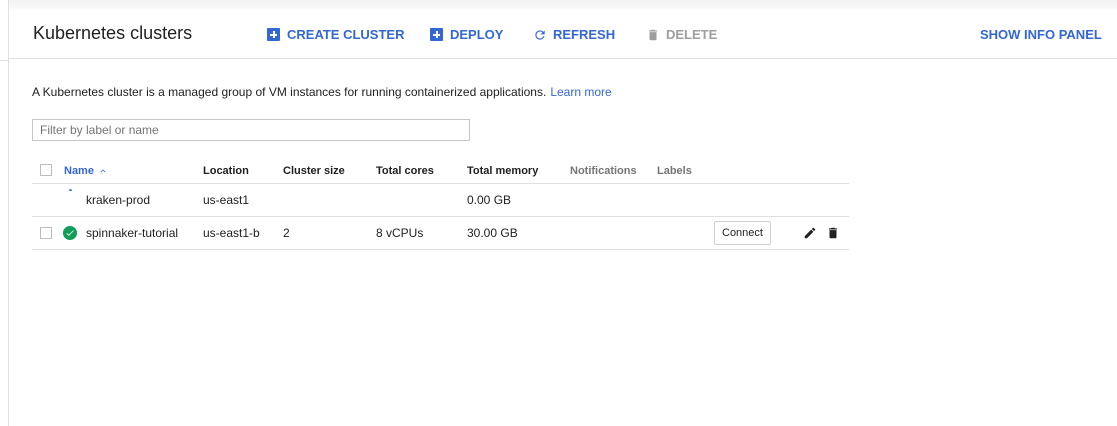 The height and width of the screenshot is (426, 1117). What do you see at coordinates (46, 233) in the screenshot?
I see `row-checkbox` at bounding box center [46, 233].